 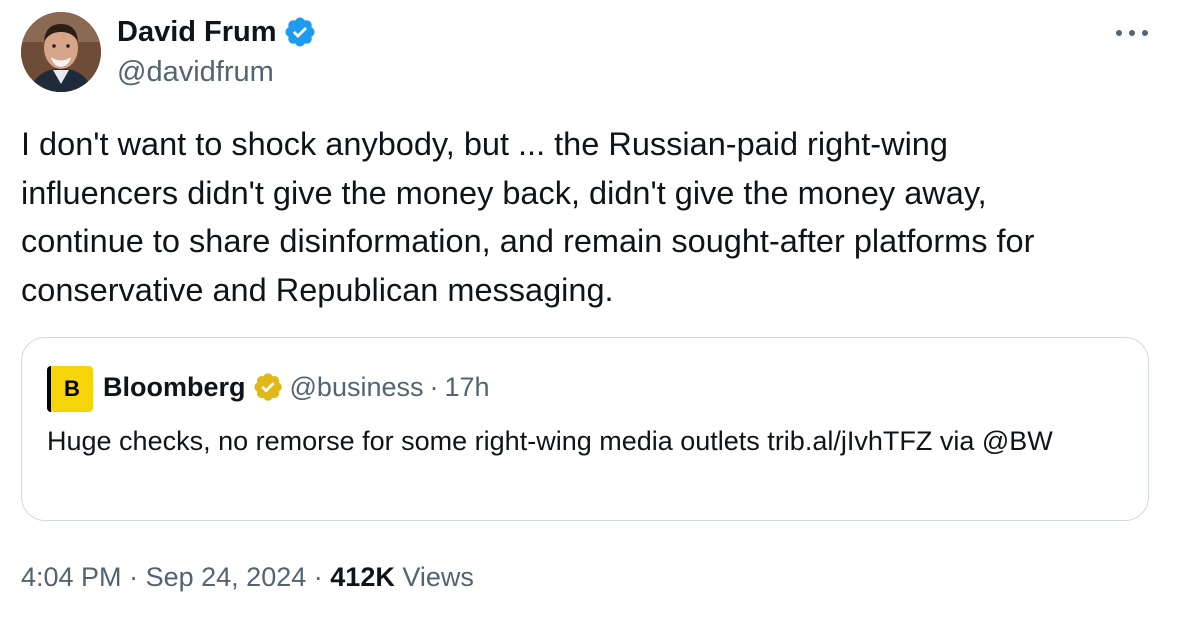 I want to click on quote-timestamp: 17h, so click(x=467, y=387).